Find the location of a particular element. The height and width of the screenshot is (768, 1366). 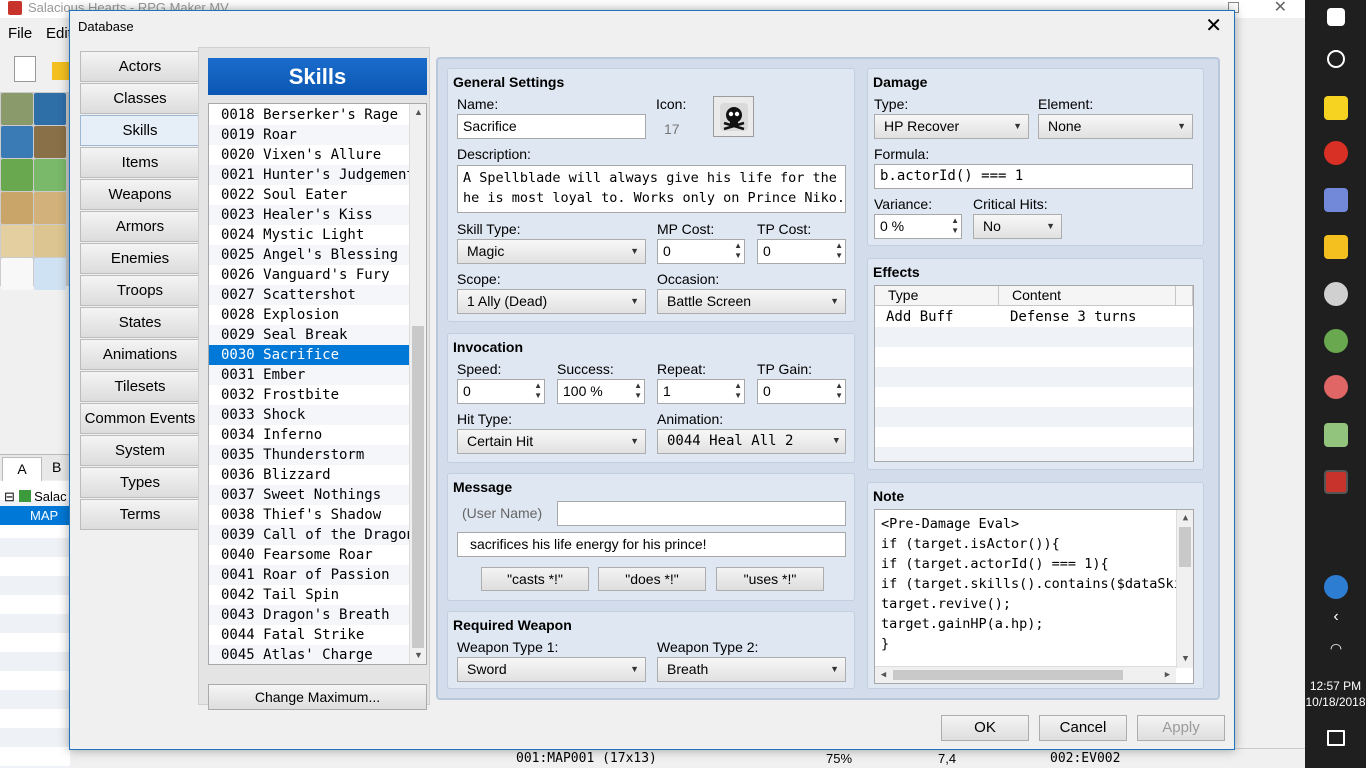

category-classes: Classes is located at coordinates (140, 98).